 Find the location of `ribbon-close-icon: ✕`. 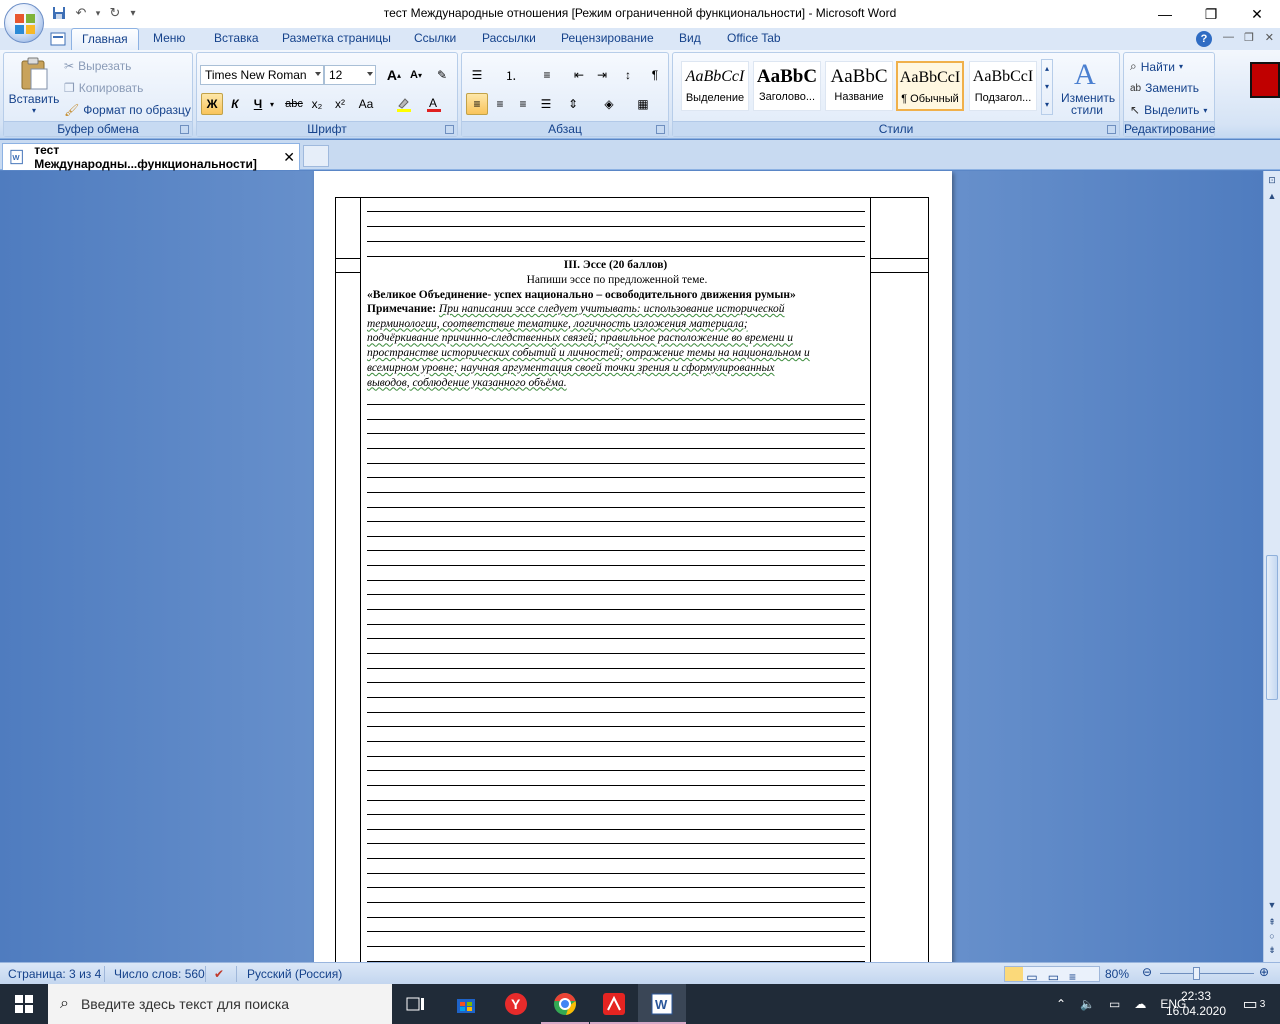

ribbon-close-icon: ✕ is located at coordinates (1269, 37).